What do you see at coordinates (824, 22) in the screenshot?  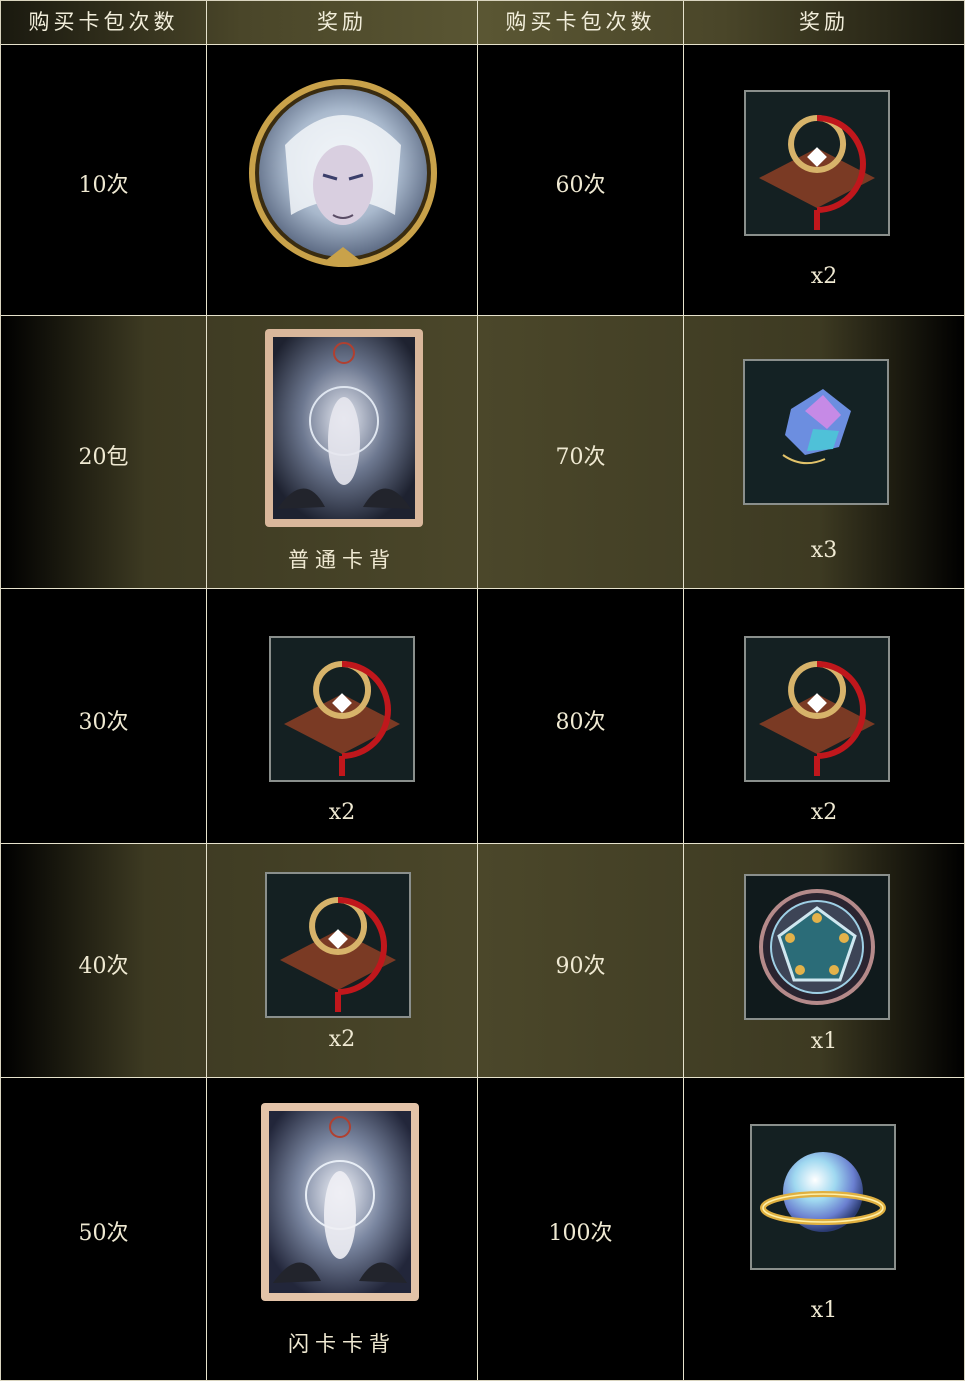 I see `header-reward-2: 奖励` at bounding box center [824, 22].